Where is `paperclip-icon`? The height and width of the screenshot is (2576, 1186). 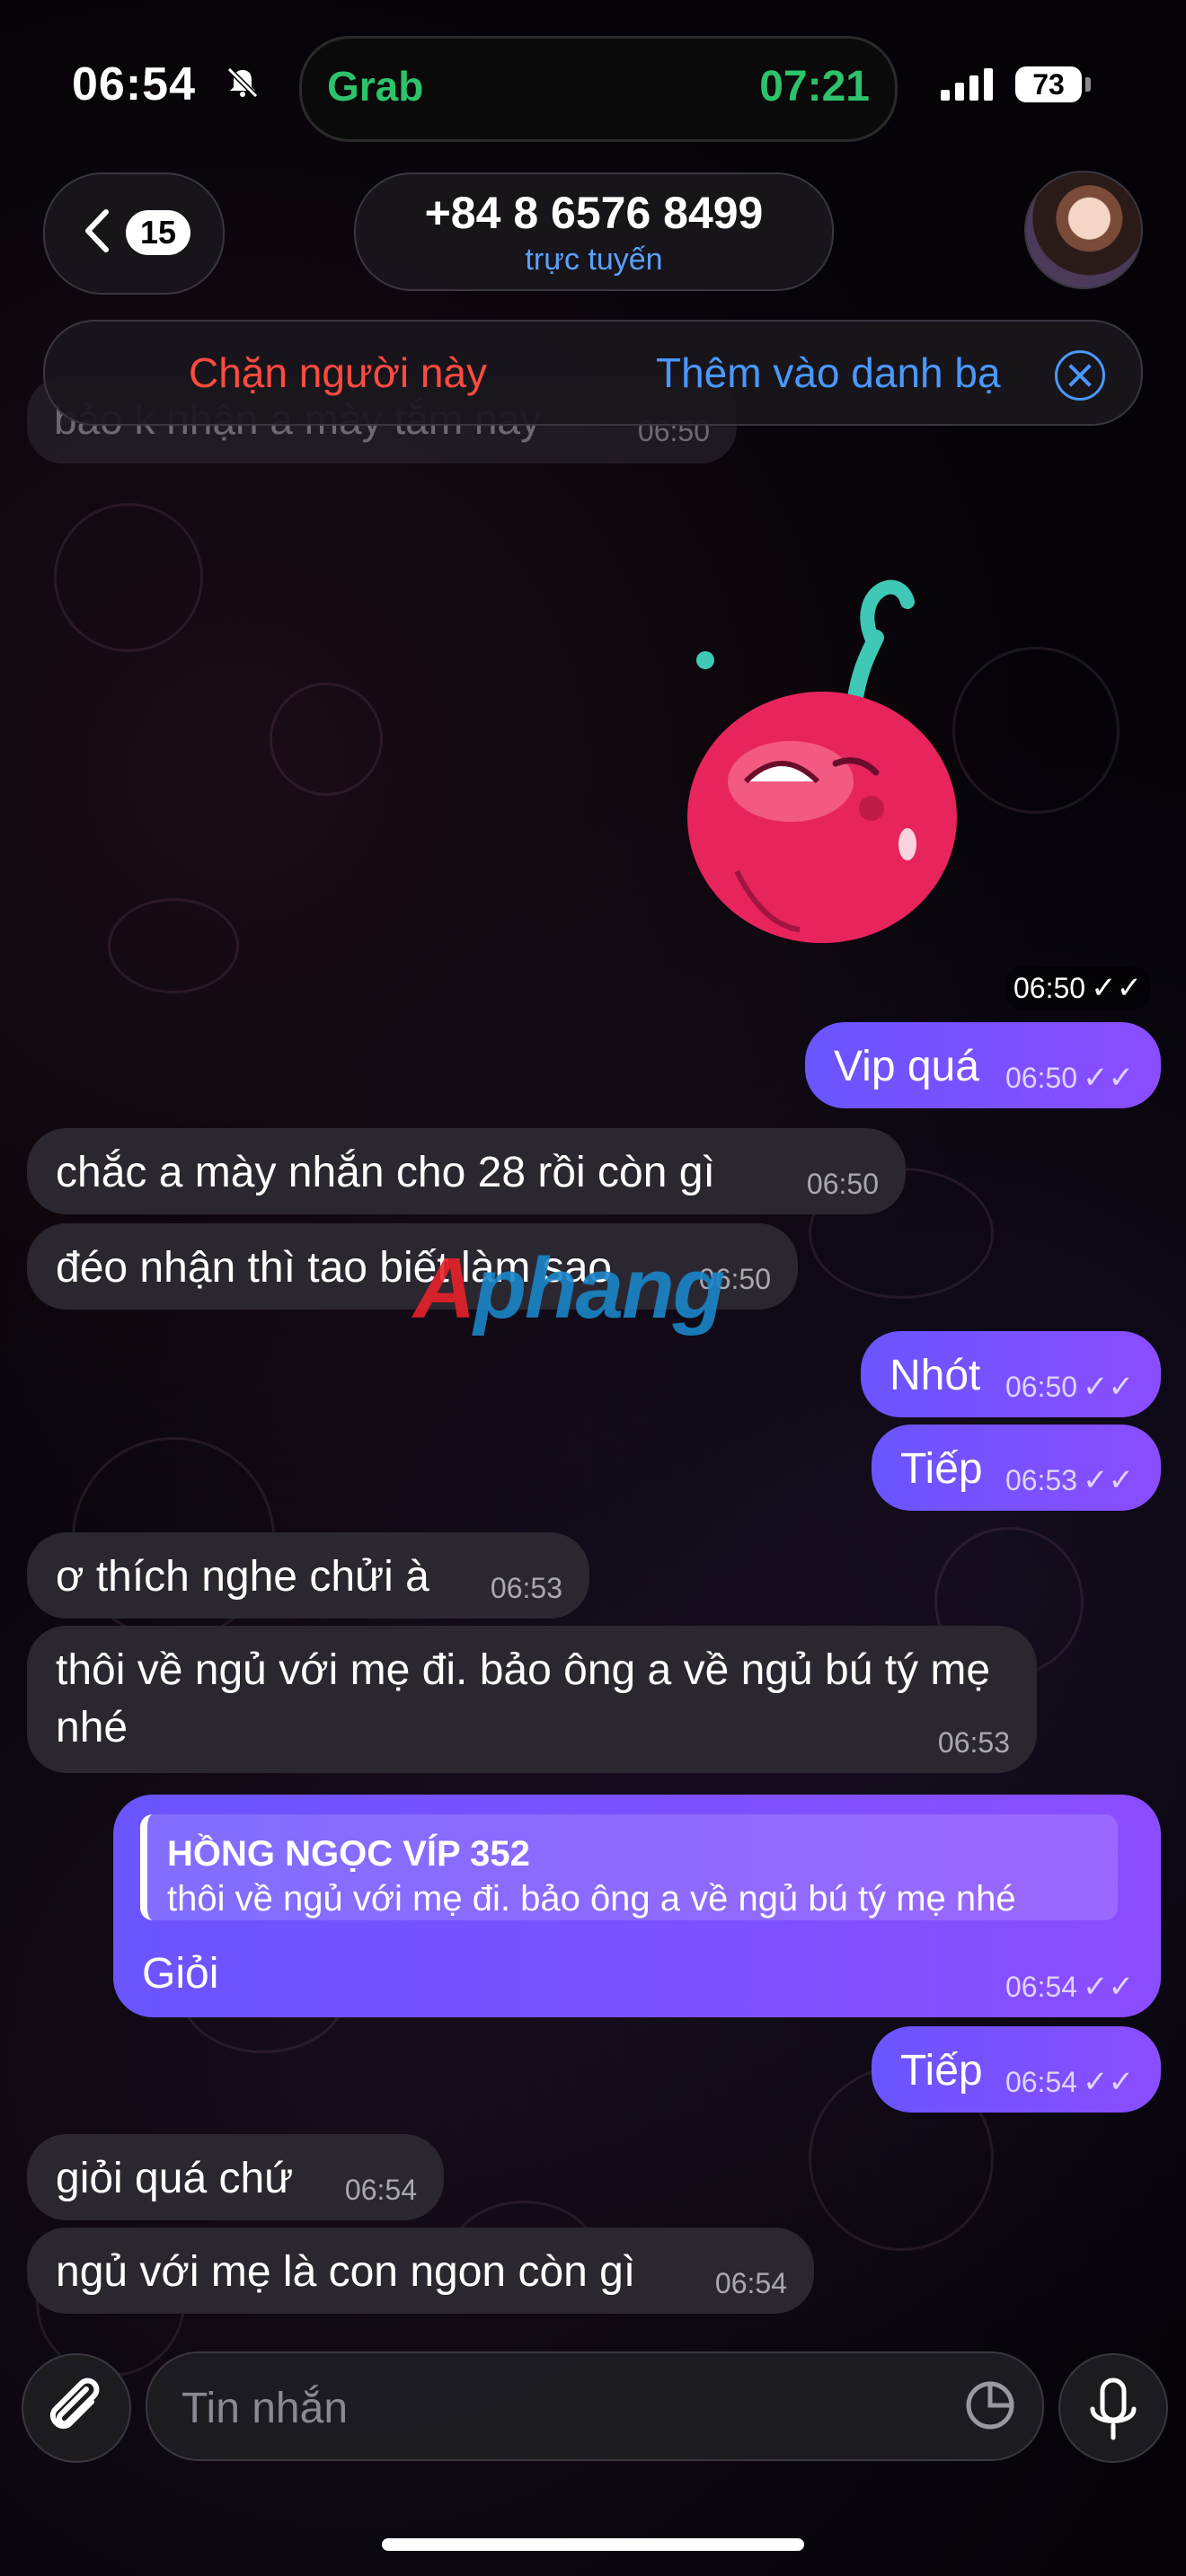 paperclip-icon is located at coordinates (74, 2404).